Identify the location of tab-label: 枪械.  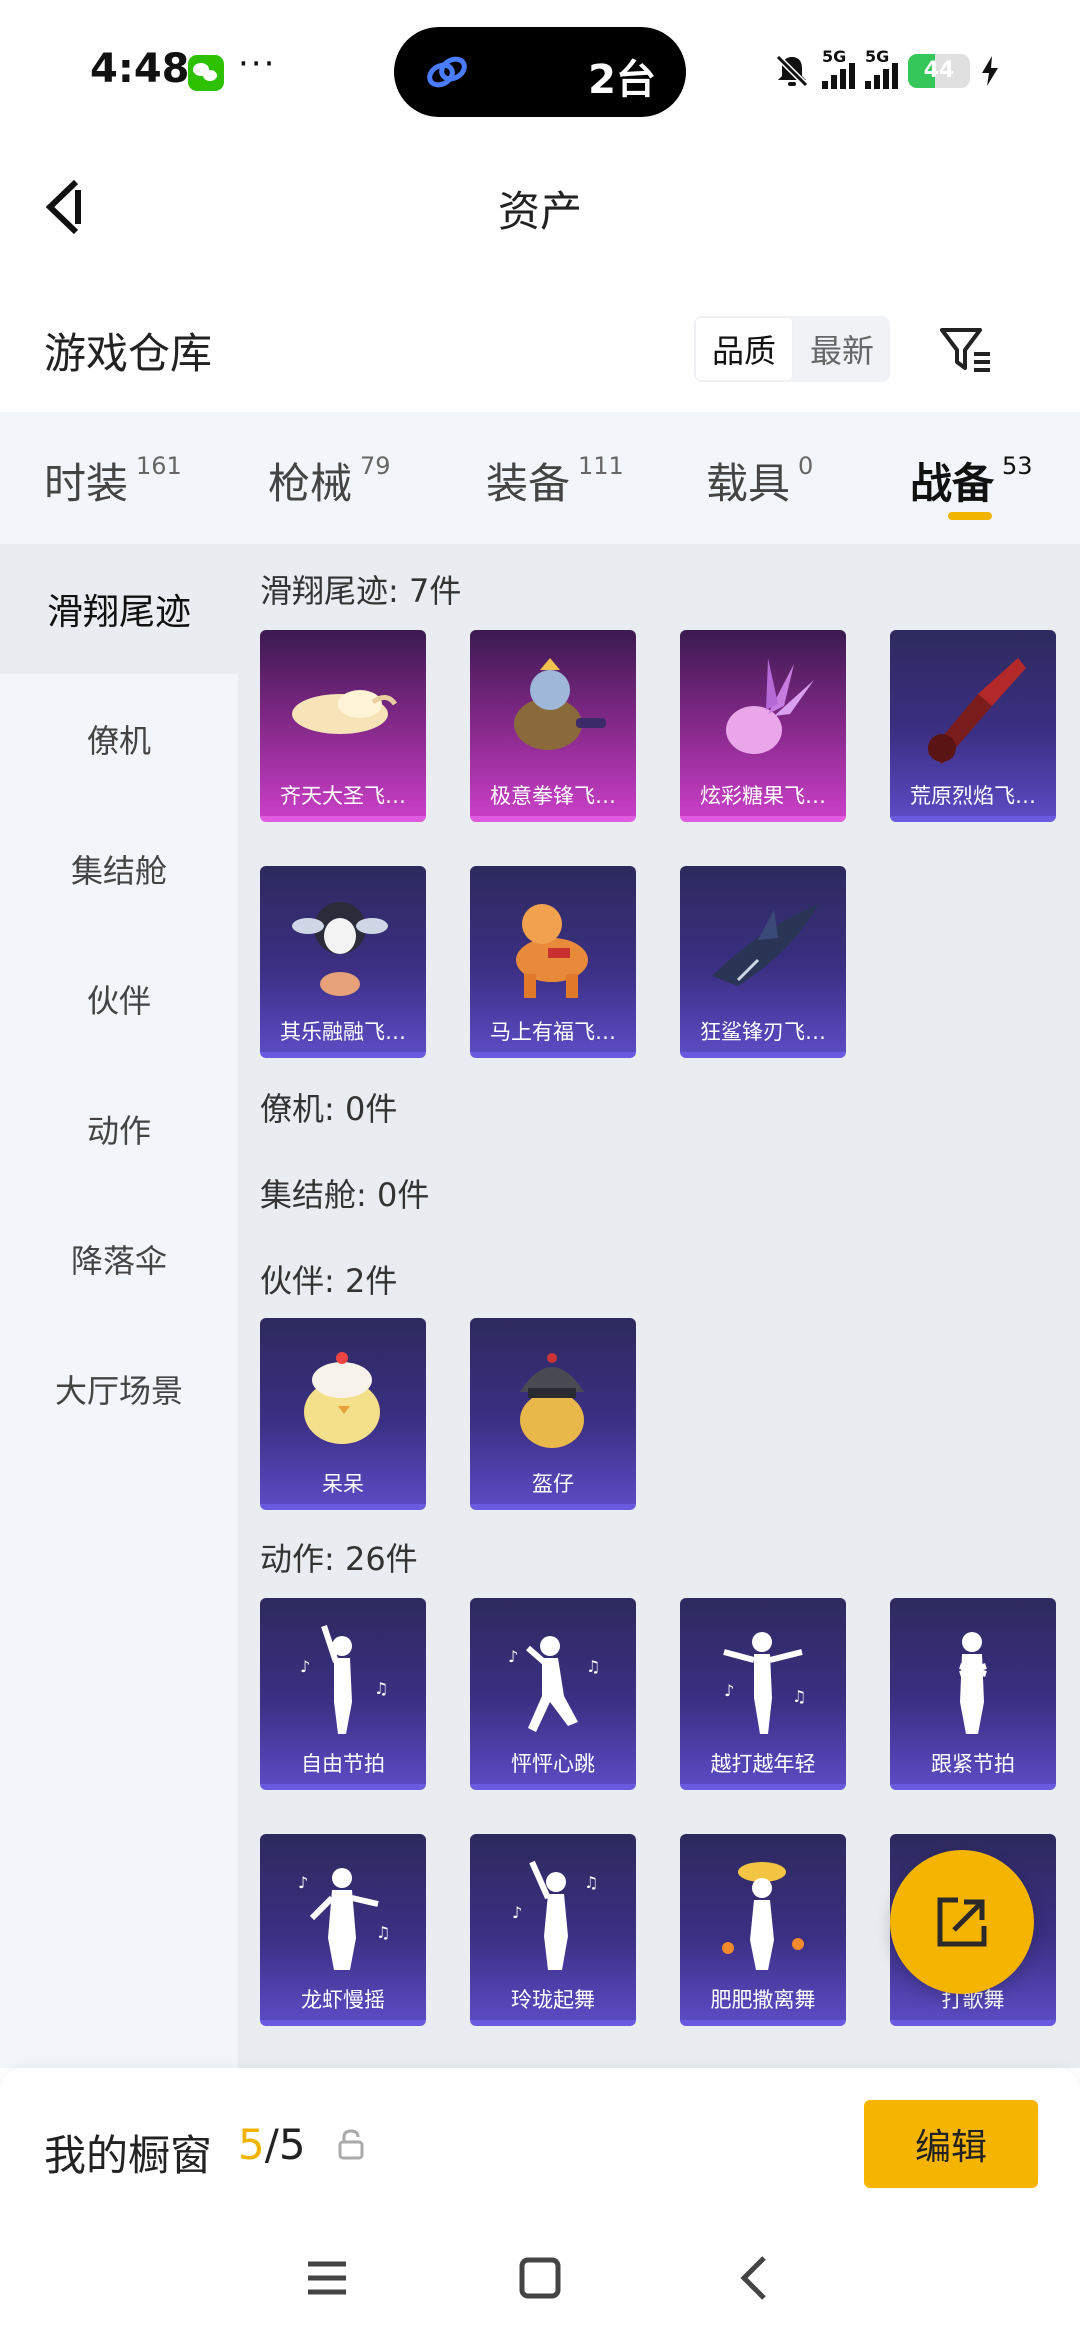
(310, 483).